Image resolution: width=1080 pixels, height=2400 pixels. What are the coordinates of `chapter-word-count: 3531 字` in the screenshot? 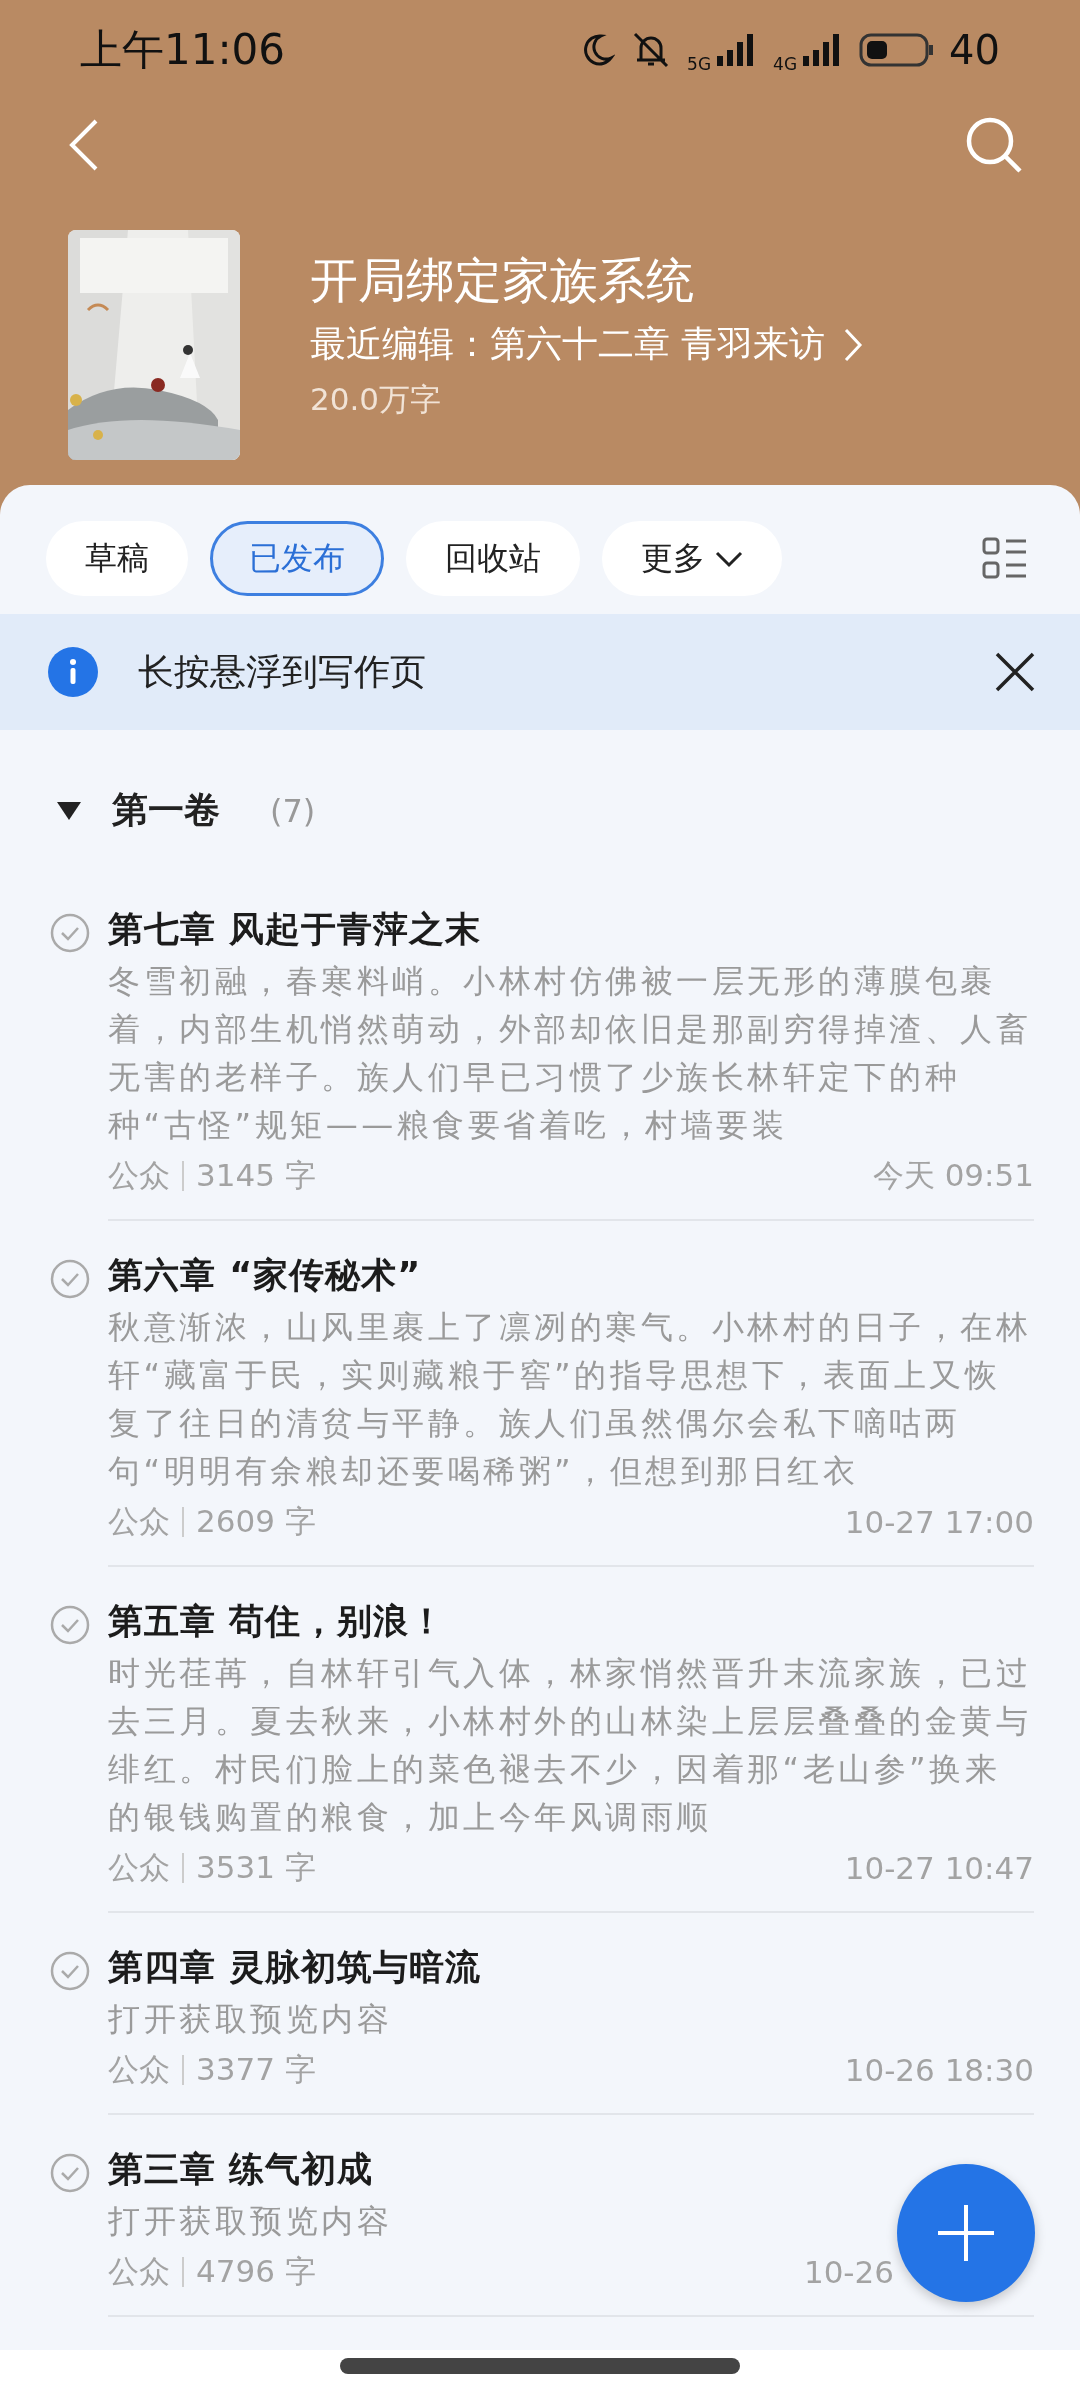 It's located at (256, 1867).